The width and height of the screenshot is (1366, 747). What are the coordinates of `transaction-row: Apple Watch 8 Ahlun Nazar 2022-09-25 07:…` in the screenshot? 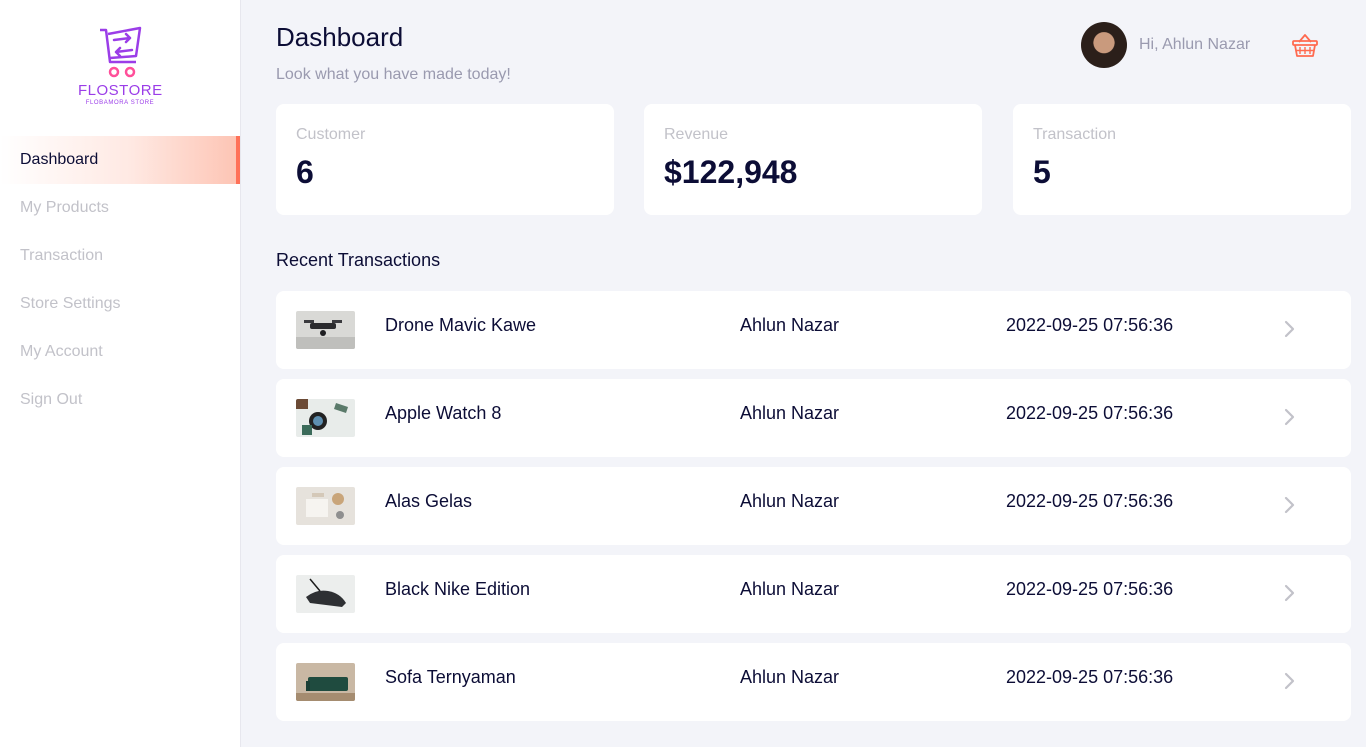 It's located at (813, 418).